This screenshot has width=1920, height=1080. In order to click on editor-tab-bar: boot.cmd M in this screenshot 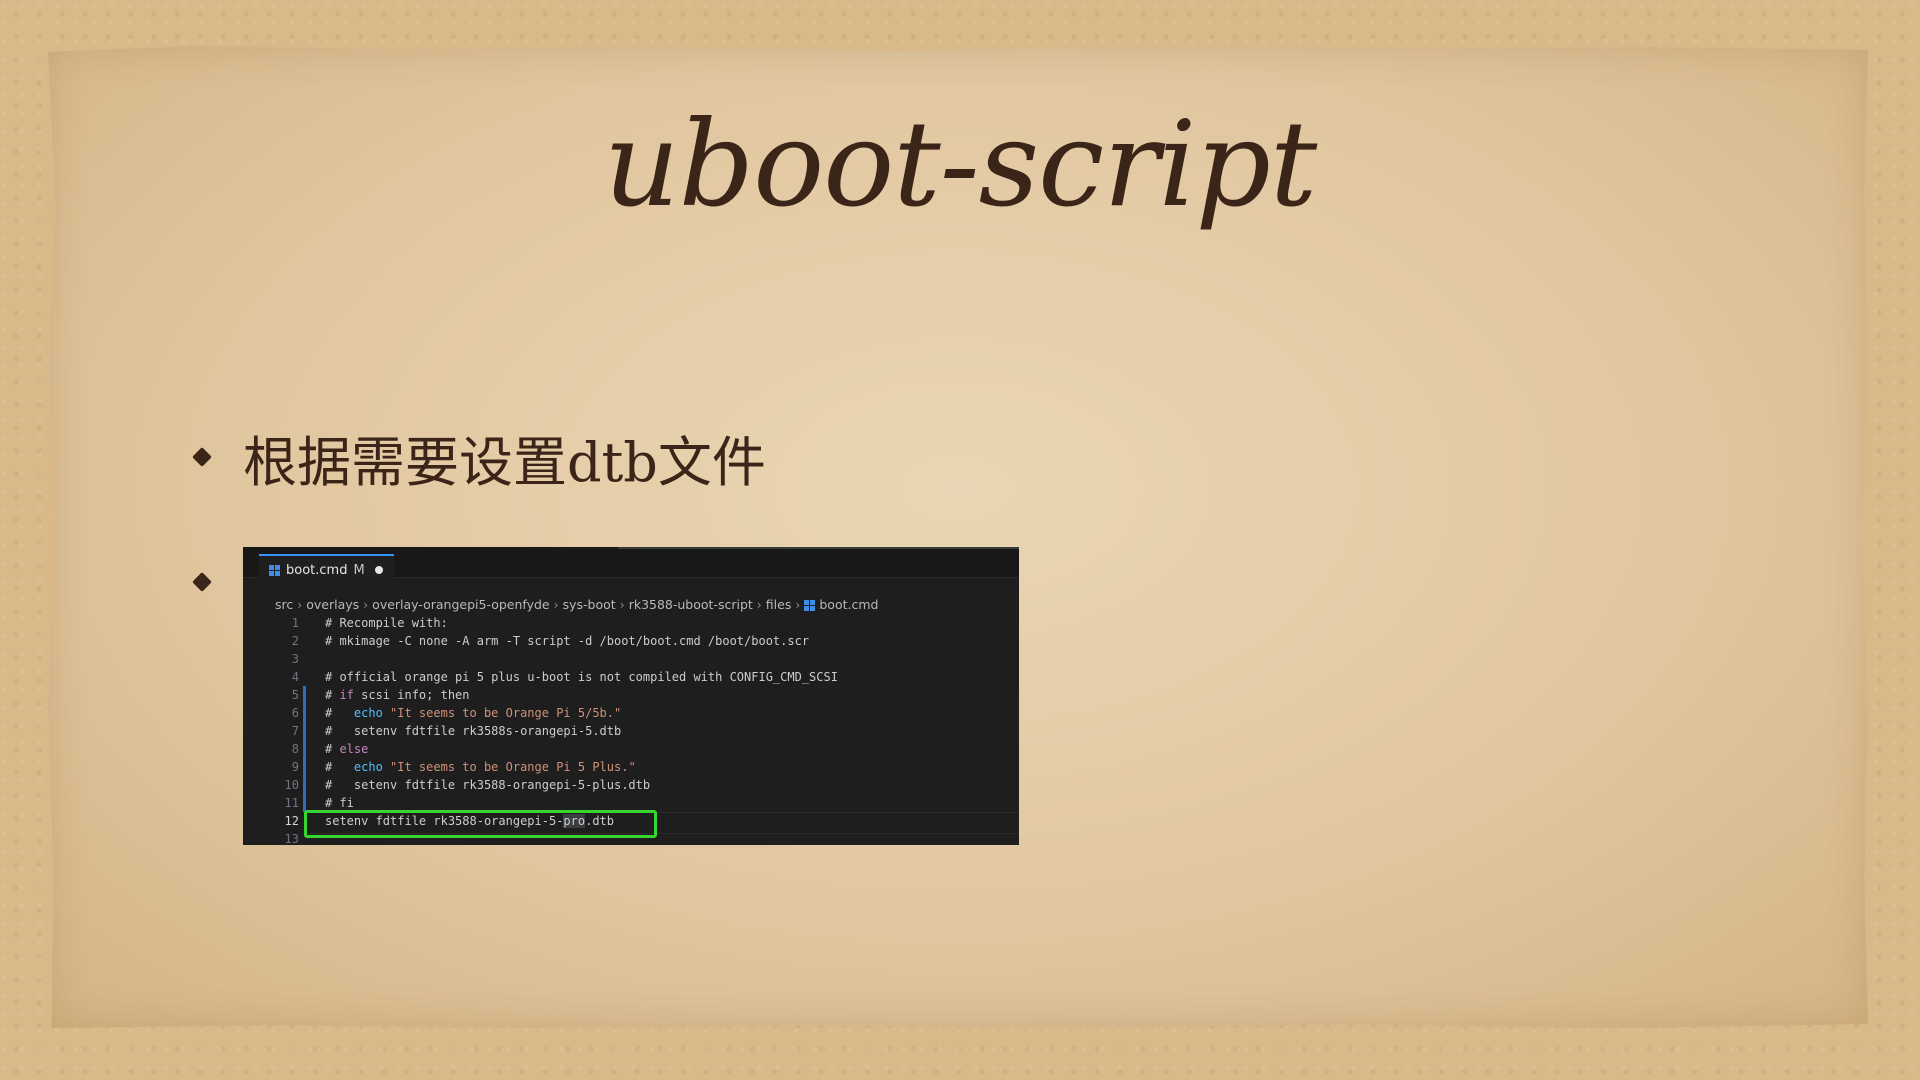, I will do `click(631, 565)`.